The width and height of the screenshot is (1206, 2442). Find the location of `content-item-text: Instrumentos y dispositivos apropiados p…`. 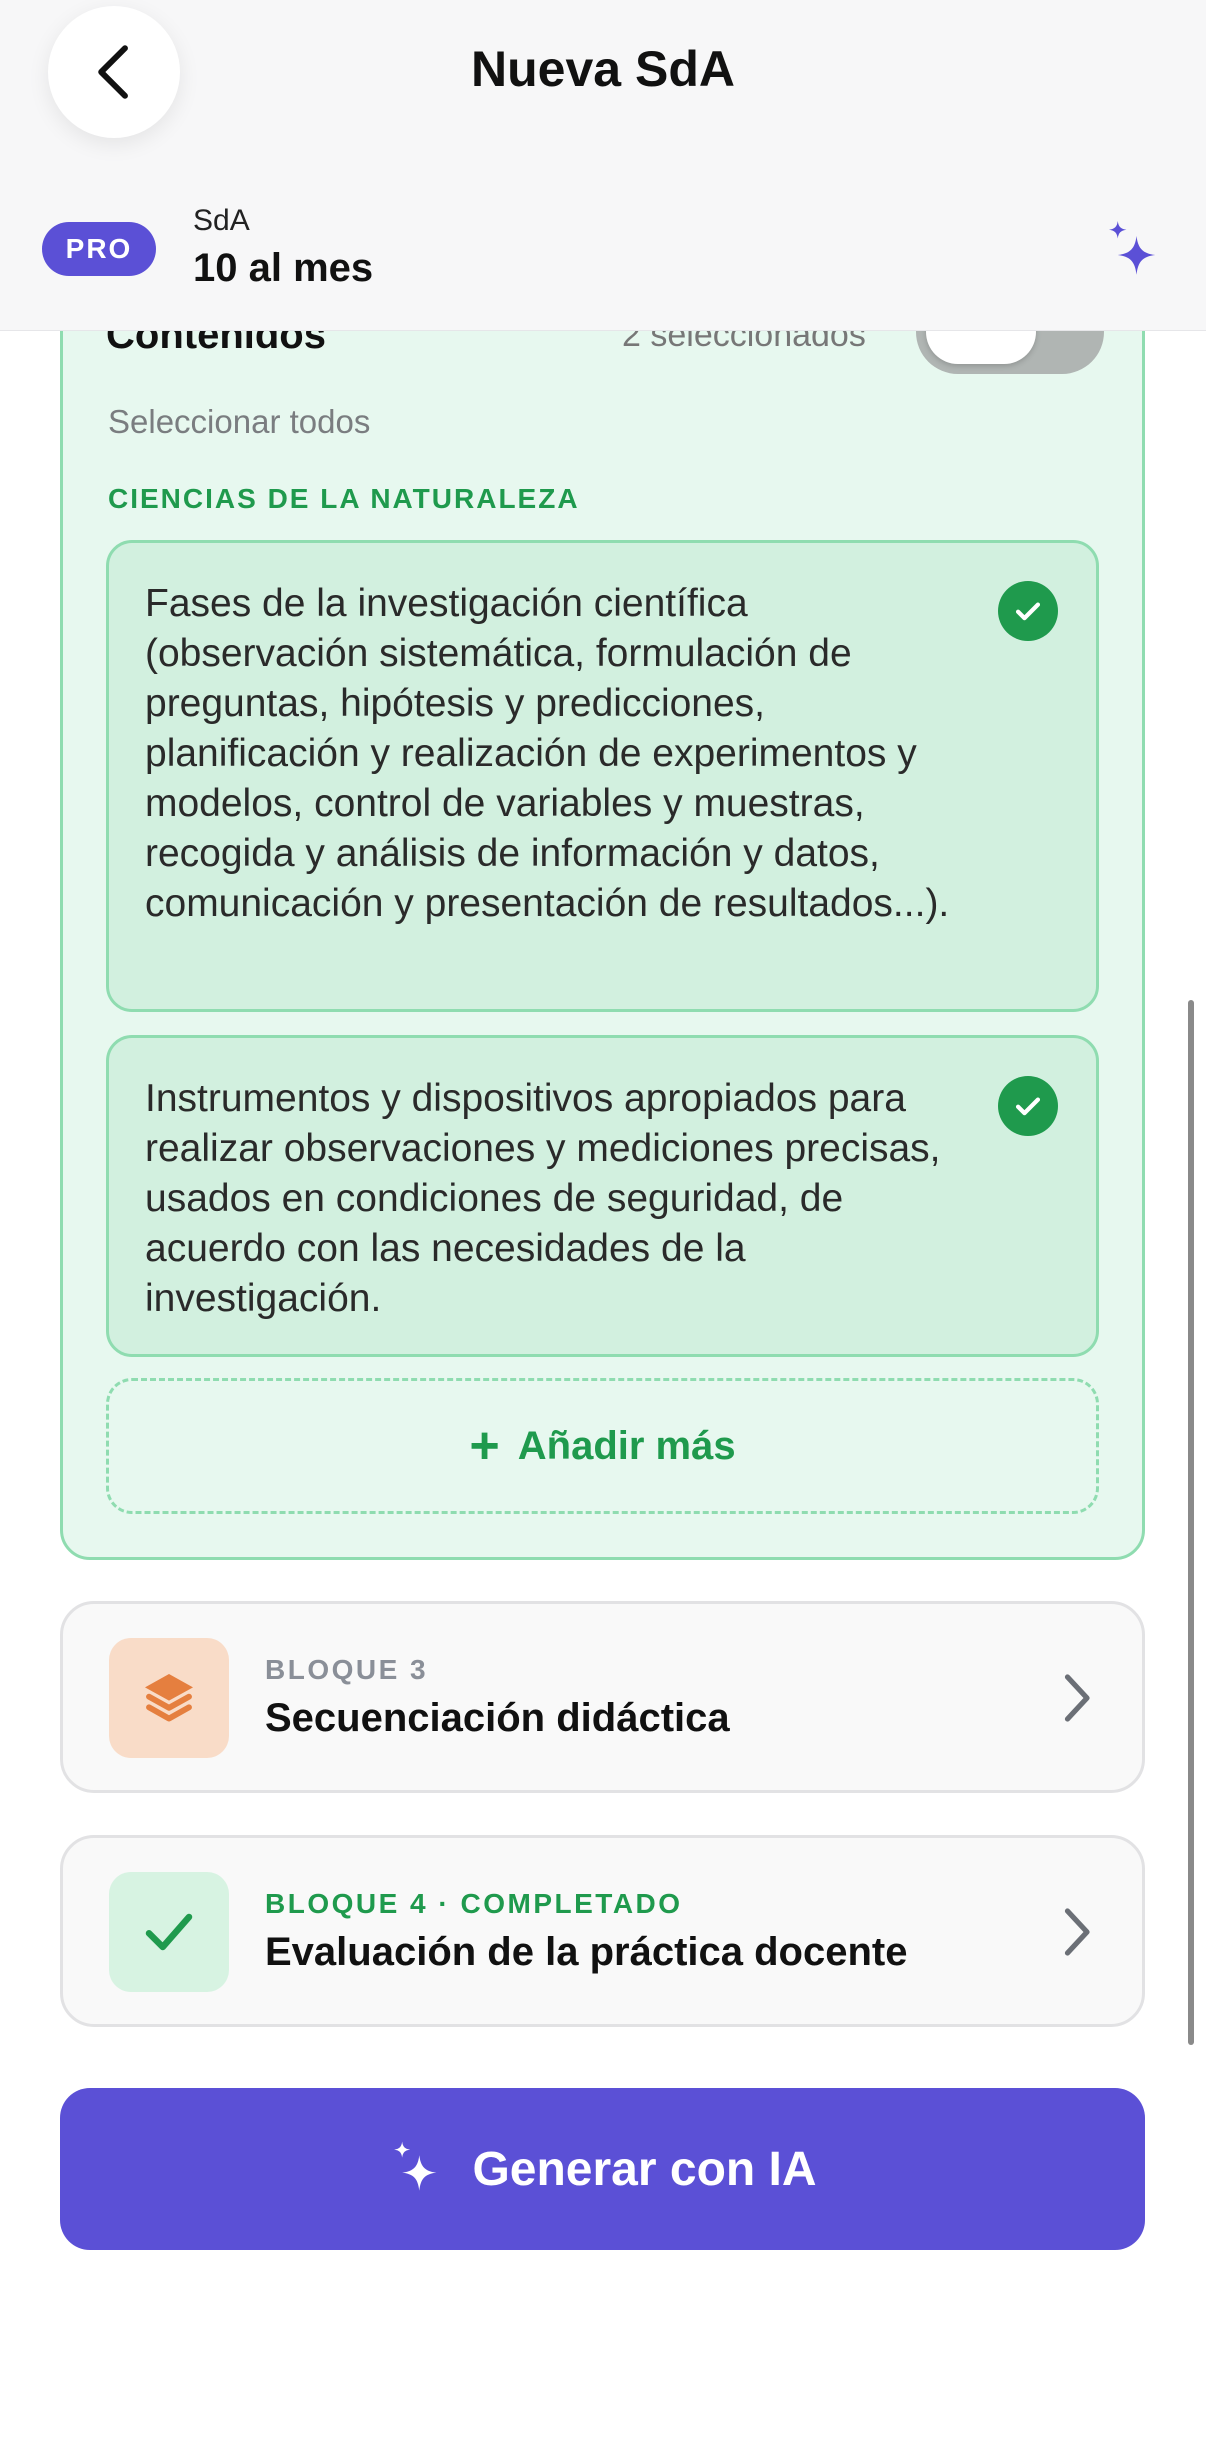

content-item-text: Instrumentos y dispositivos apropiados p… is located at coordinates (543, 1198).